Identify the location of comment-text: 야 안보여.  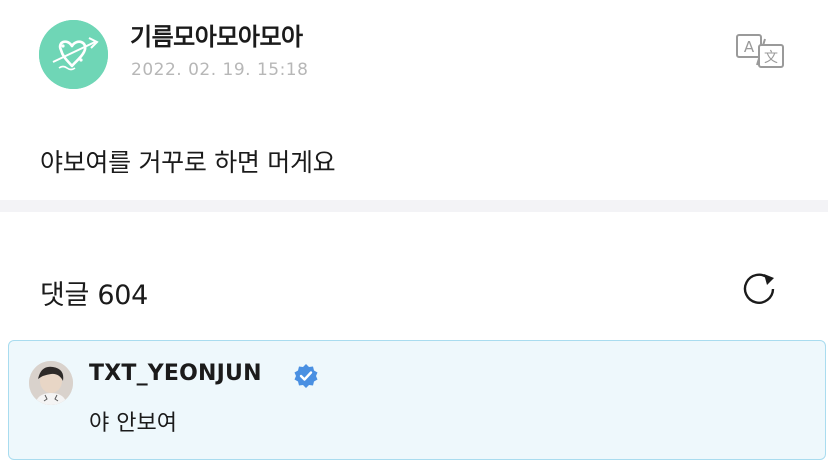
(133, 423).